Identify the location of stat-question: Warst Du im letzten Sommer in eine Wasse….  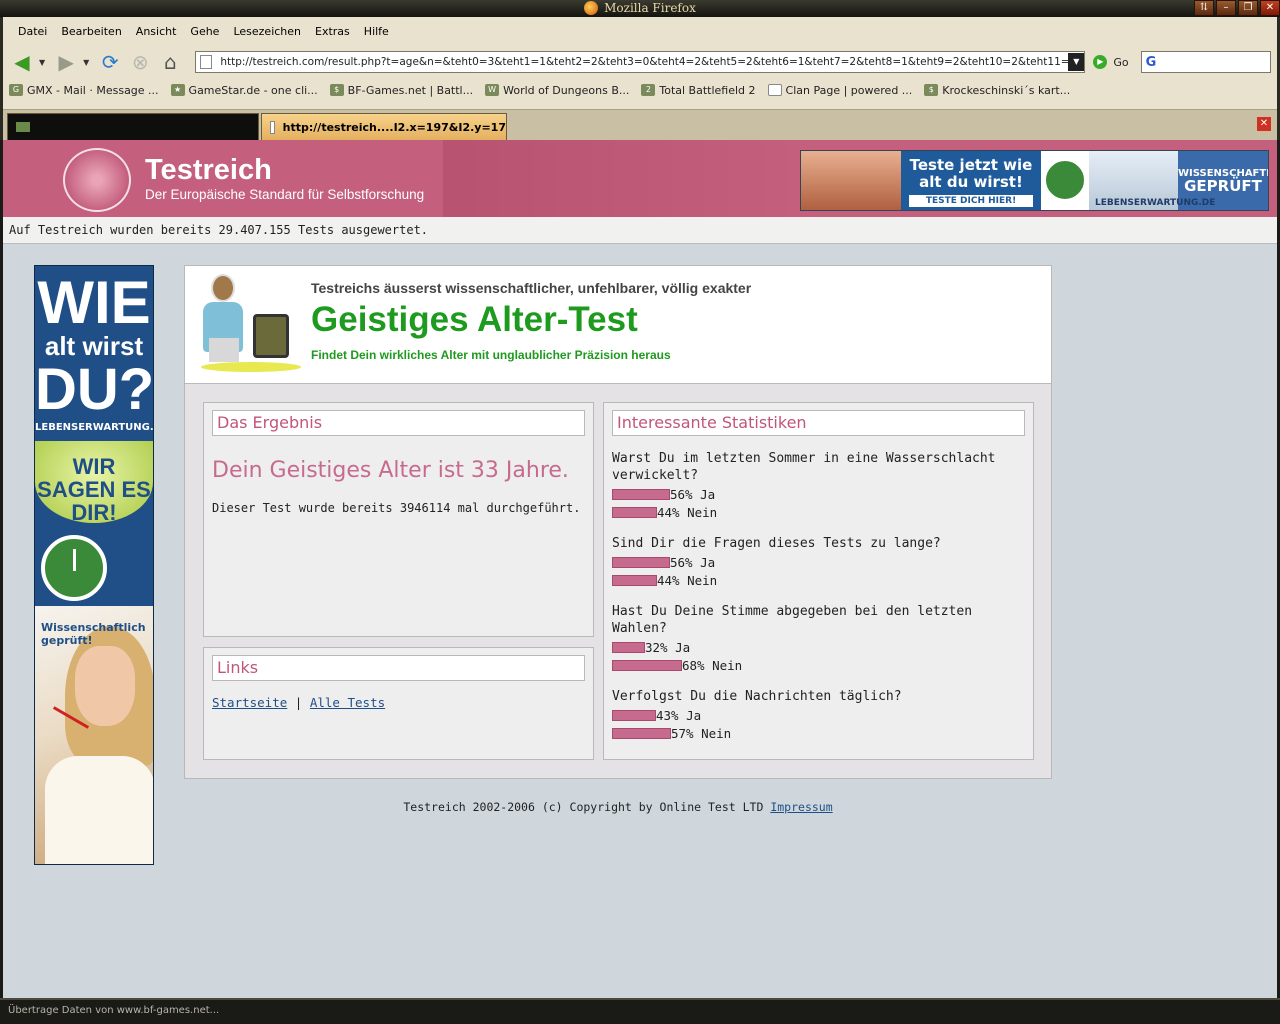
(804, 467).